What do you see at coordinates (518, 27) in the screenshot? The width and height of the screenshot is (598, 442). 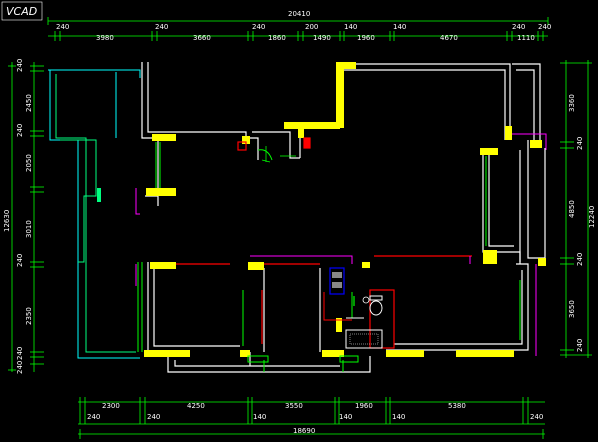 I see `top-dim-13: 240` at bounding box center [518, 27].